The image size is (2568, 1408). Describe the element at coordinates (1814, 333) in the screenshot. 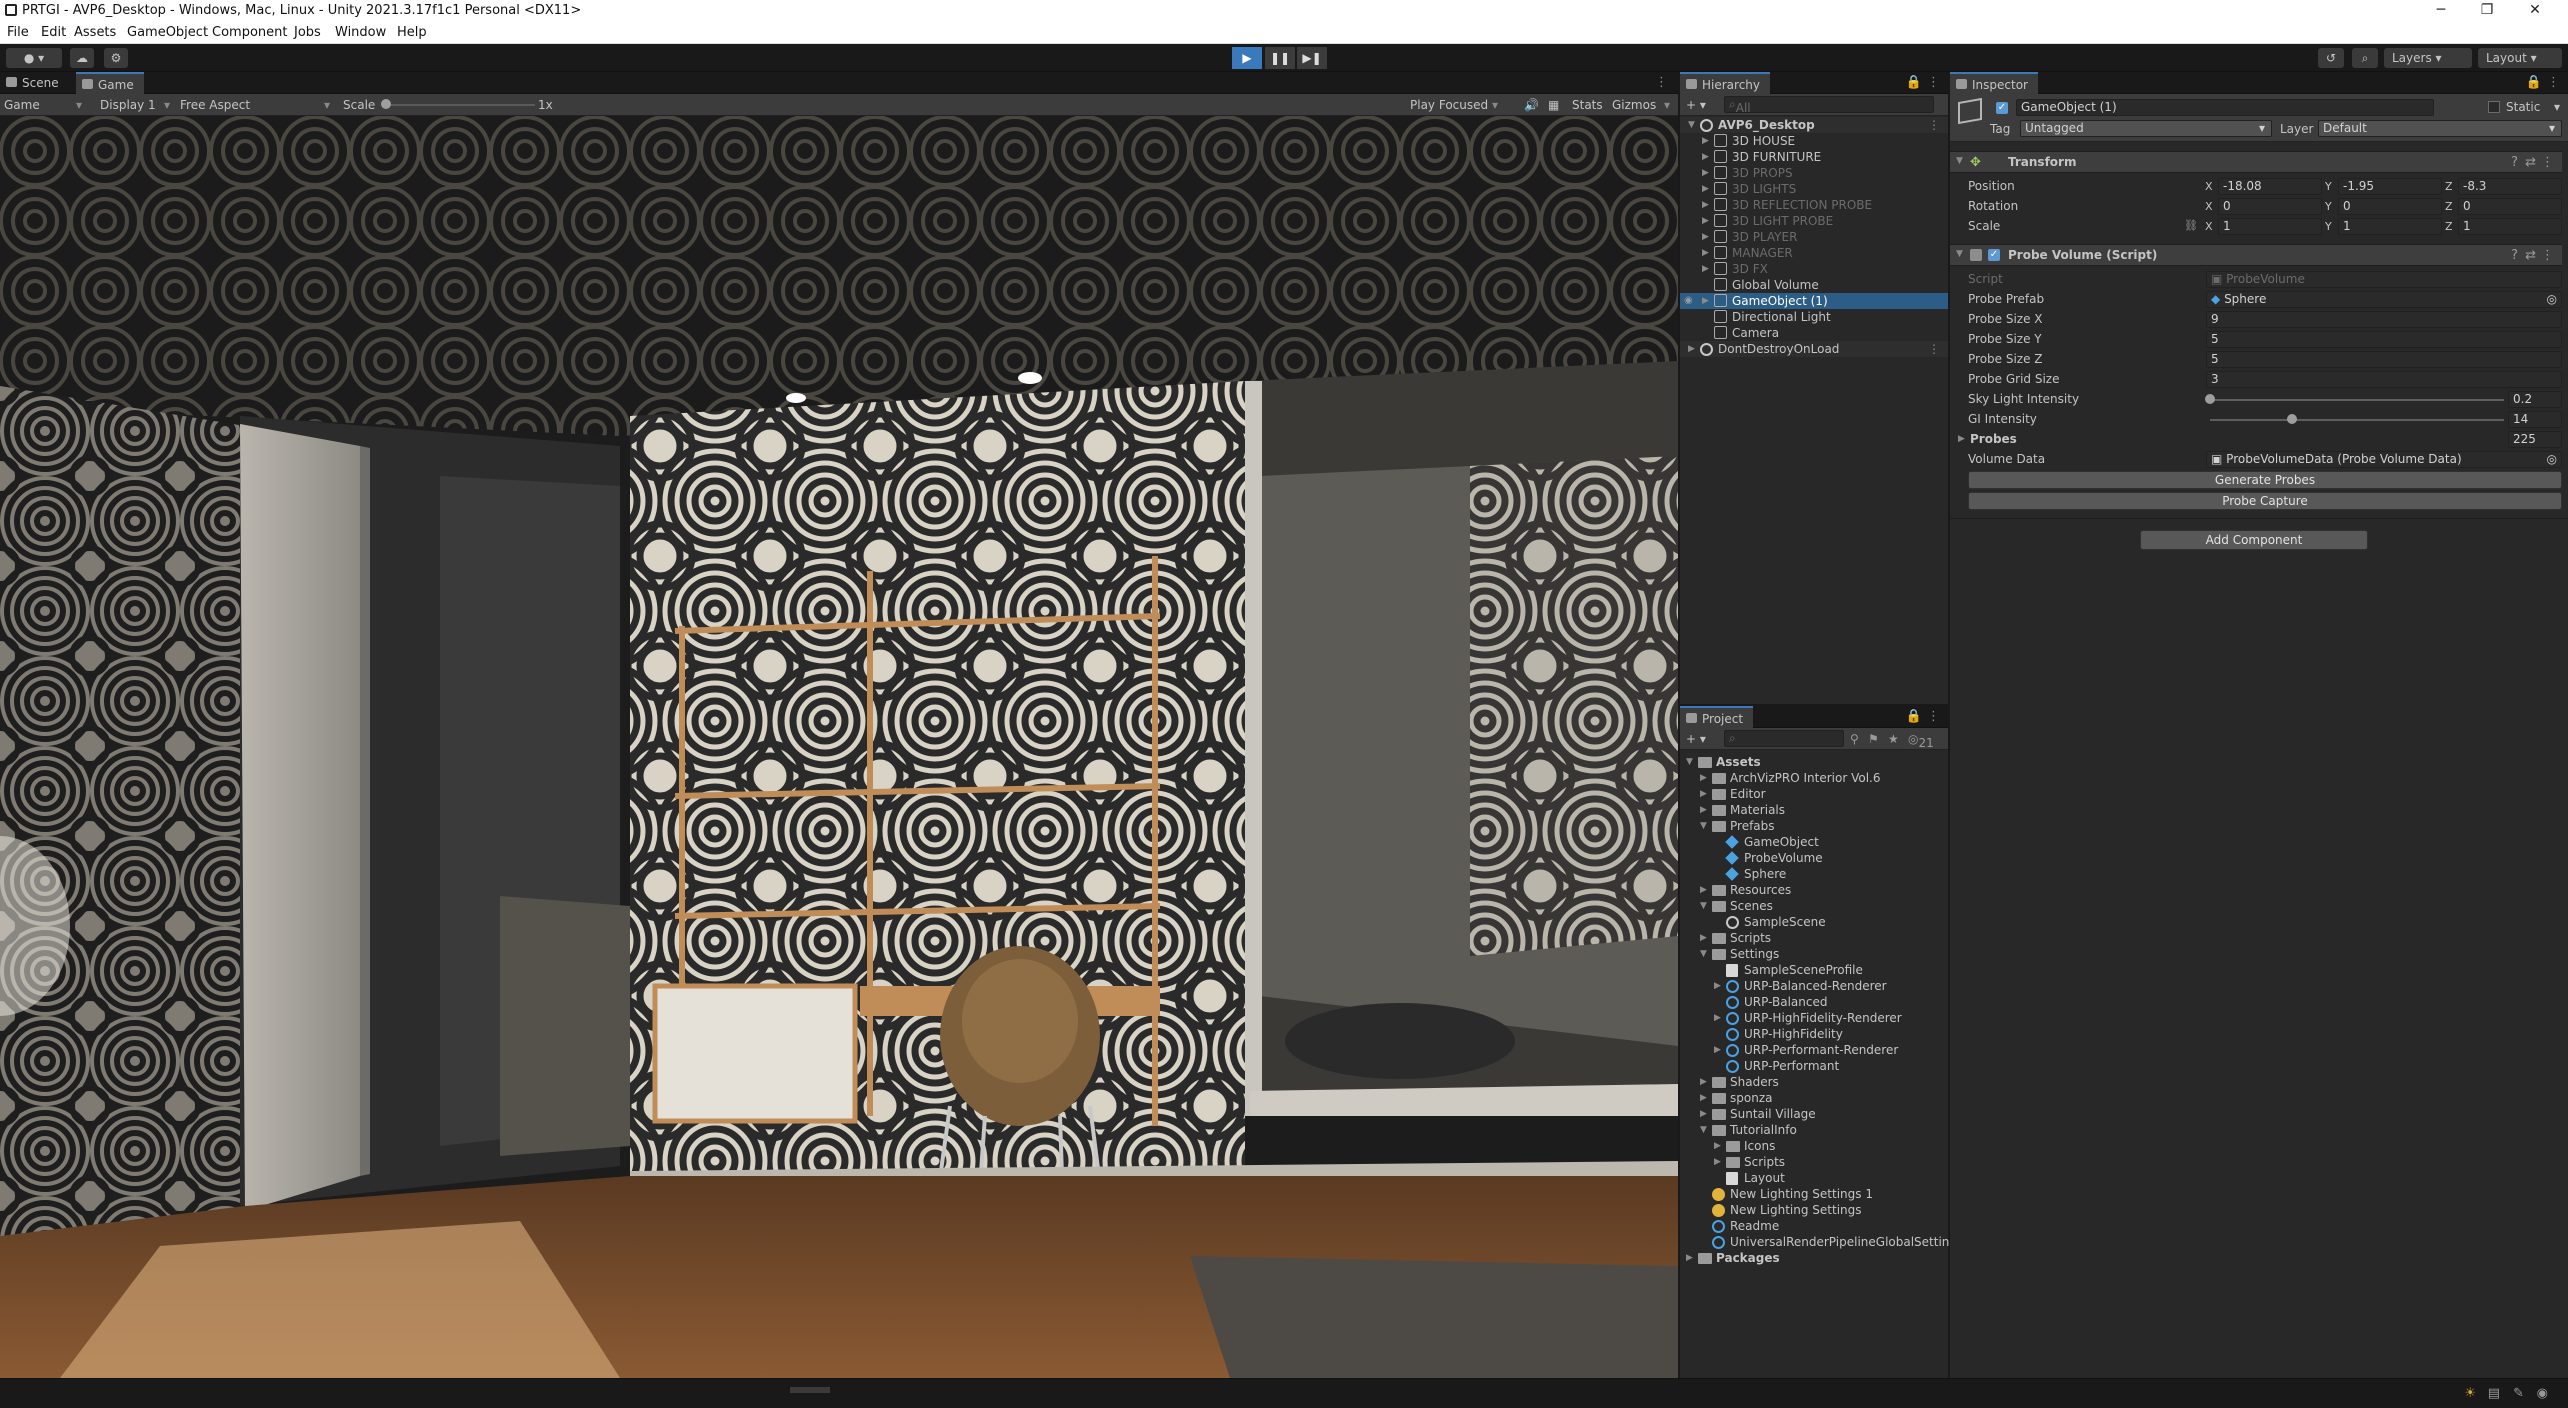

I see `hierarchy-item: Camera` at that location.